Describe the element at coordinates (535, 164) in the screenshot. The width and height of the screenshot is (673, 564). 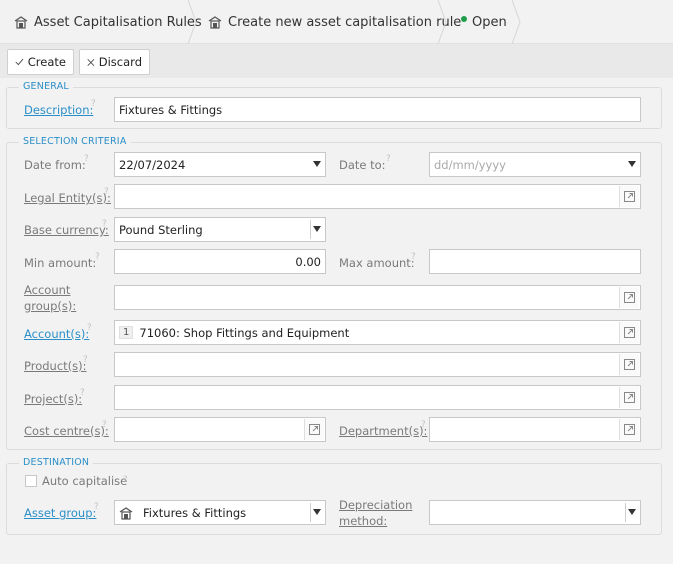
I see `date-to-field: dd/mm/yyyy` at that location.